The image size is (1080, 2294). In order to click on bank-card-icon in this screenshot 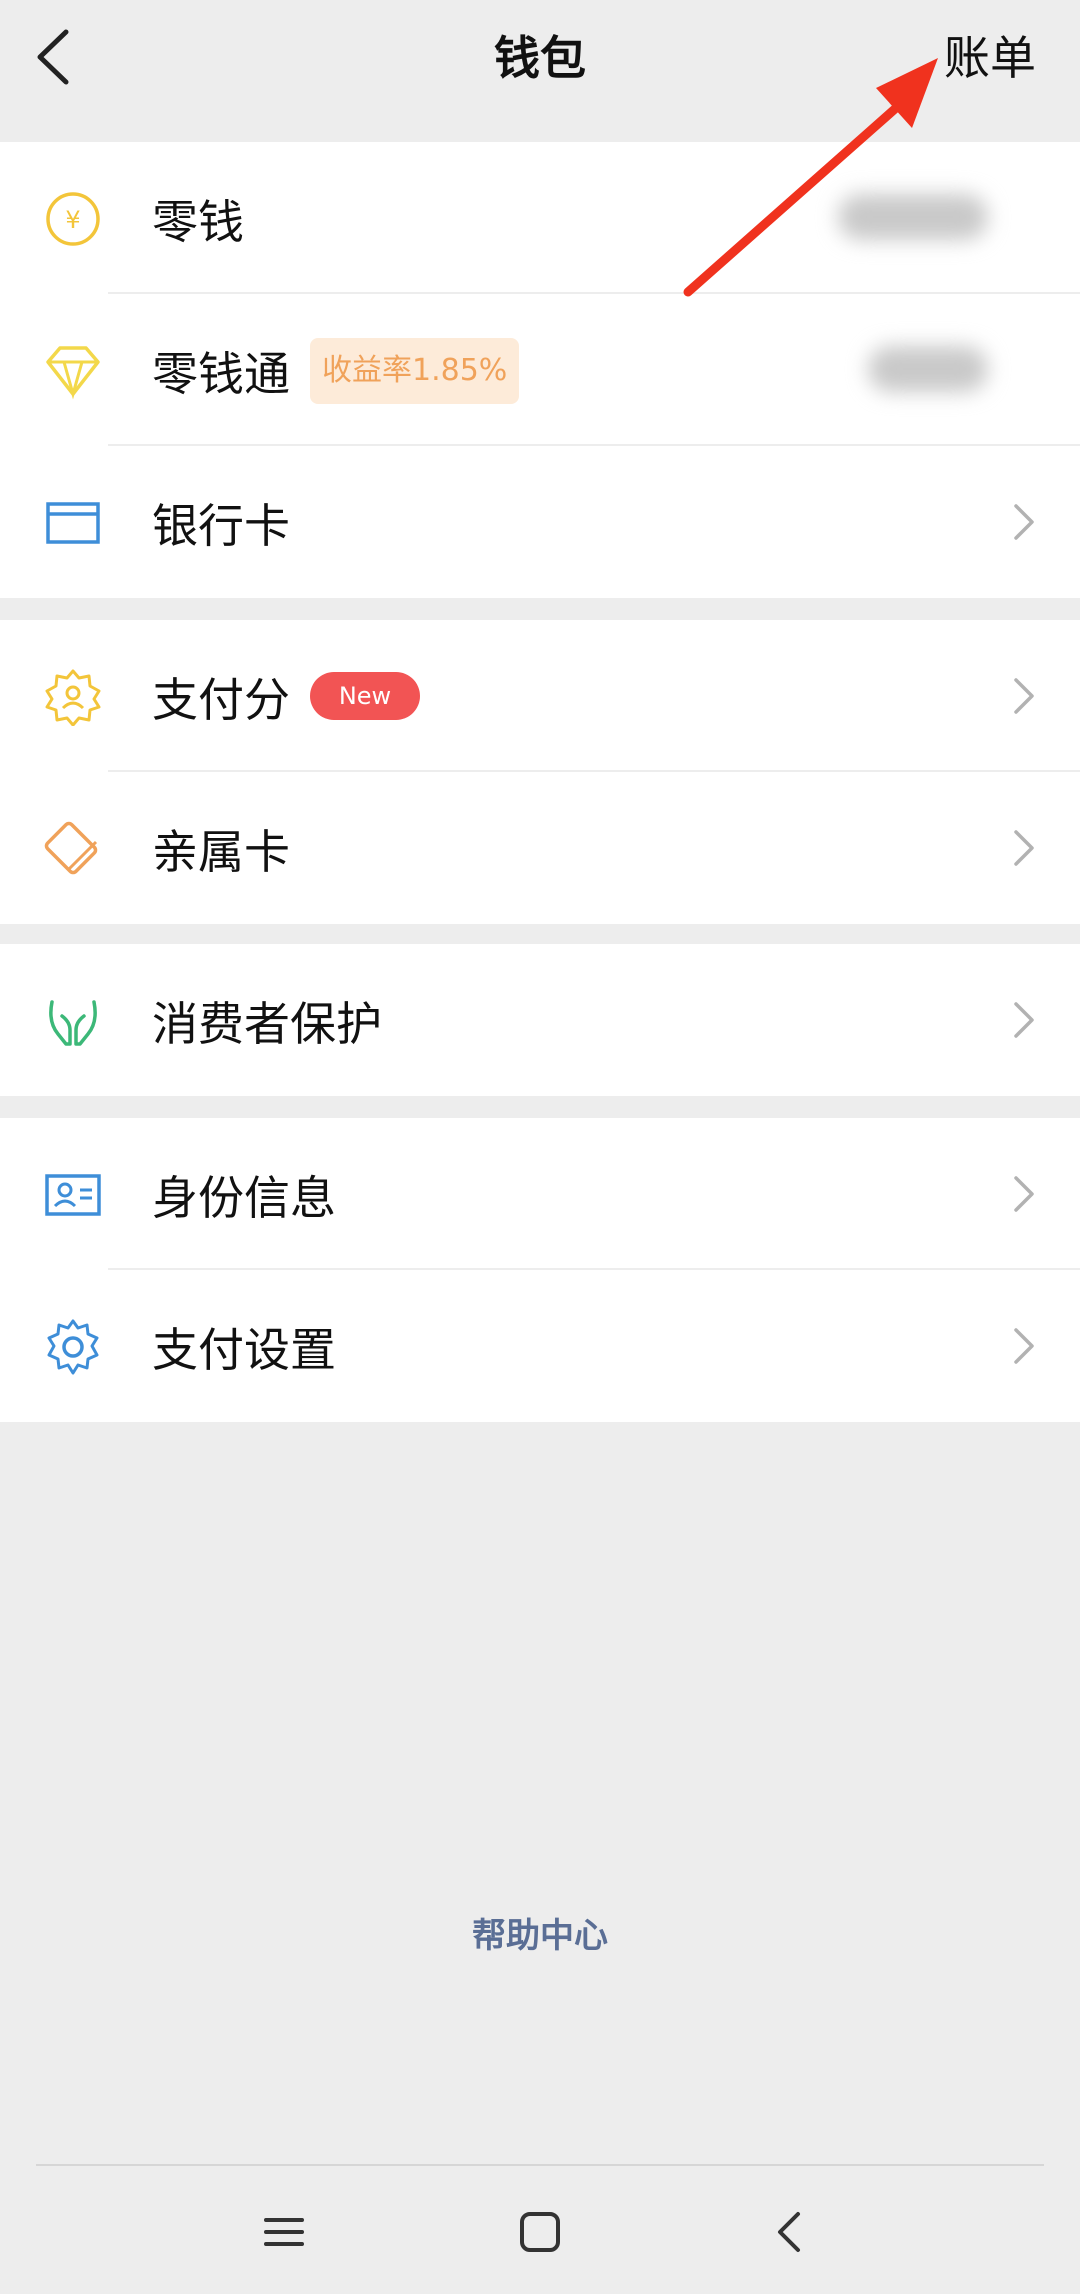, I will do `click(73, 523)`.